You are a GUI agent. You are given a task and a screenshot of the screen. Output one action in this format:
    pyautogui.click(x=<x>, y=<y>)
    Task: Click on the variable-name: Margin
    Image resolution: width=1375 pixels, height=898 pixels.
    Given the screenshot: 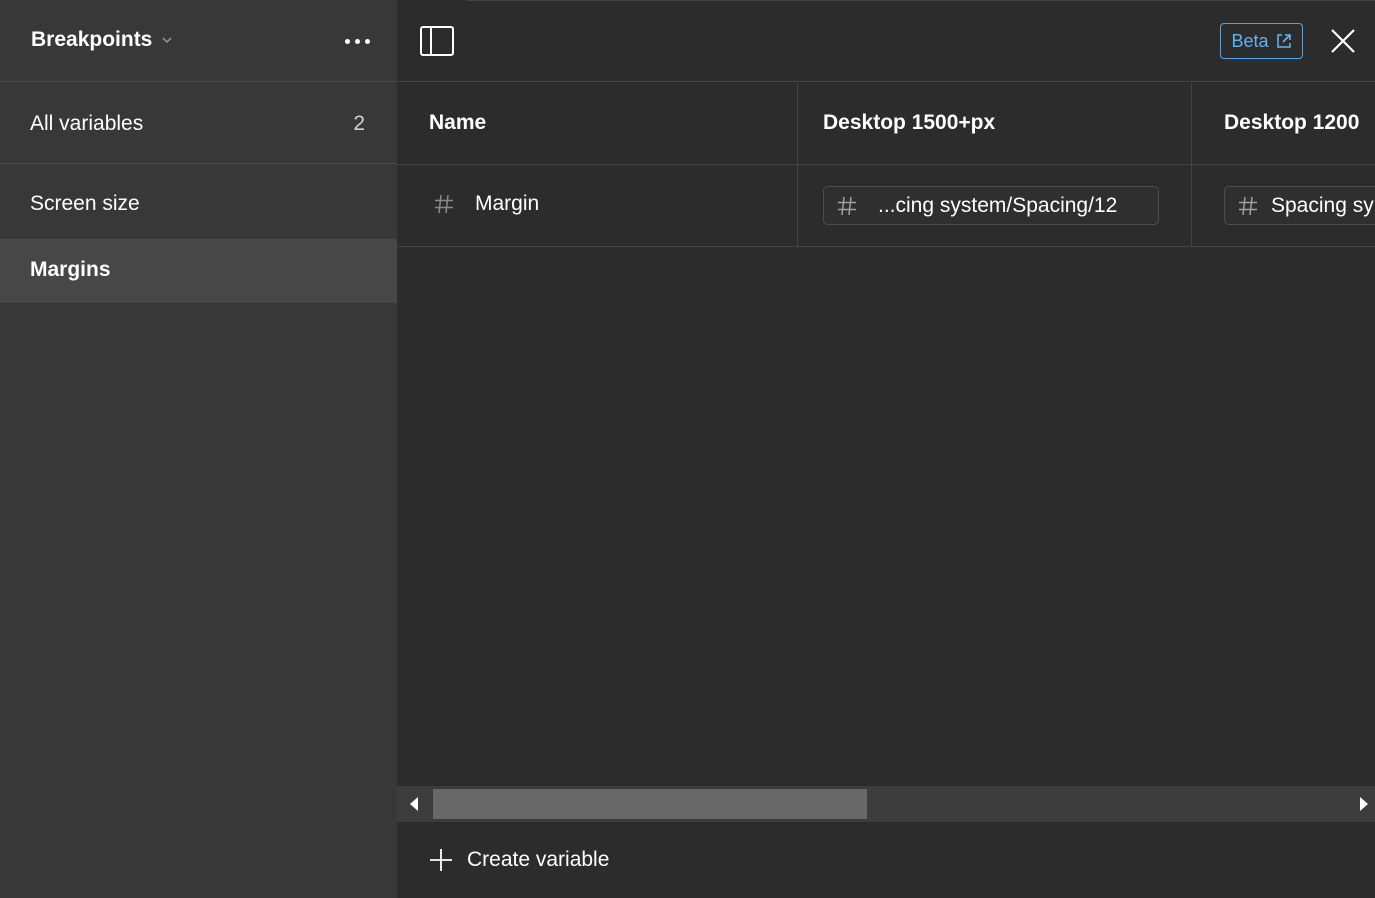 What is the action you would take?
    pyautogui.click(x=507, y=203)
    